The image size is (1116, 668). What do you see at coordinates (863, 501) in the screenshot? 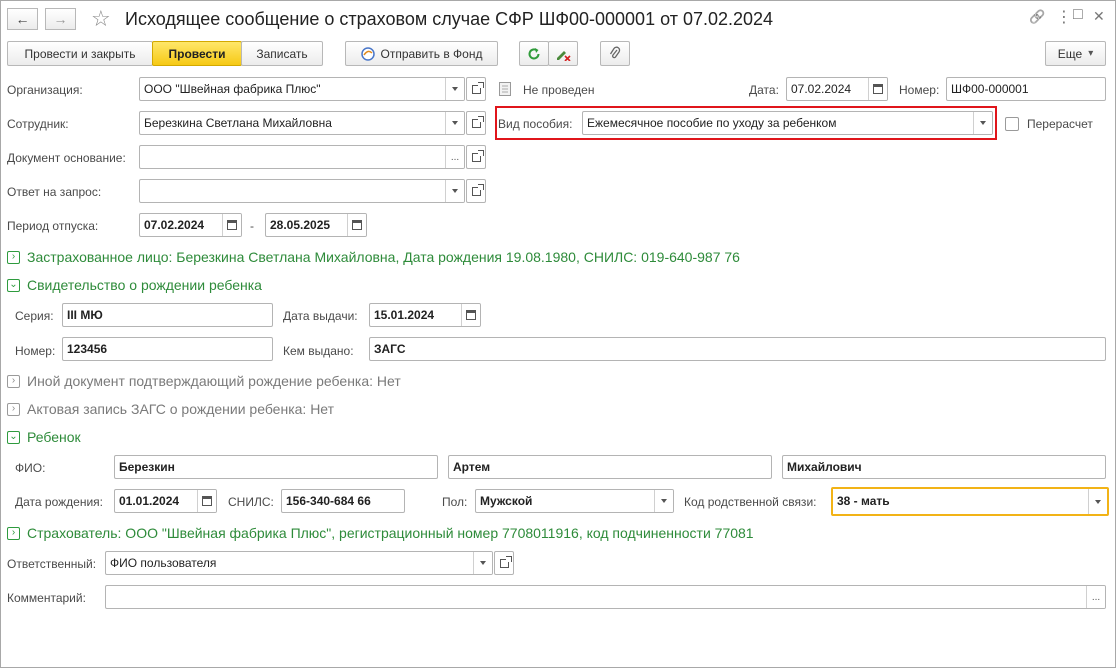
I see `relation-code-value: 38 - мать` at bounding box center [863, 501].